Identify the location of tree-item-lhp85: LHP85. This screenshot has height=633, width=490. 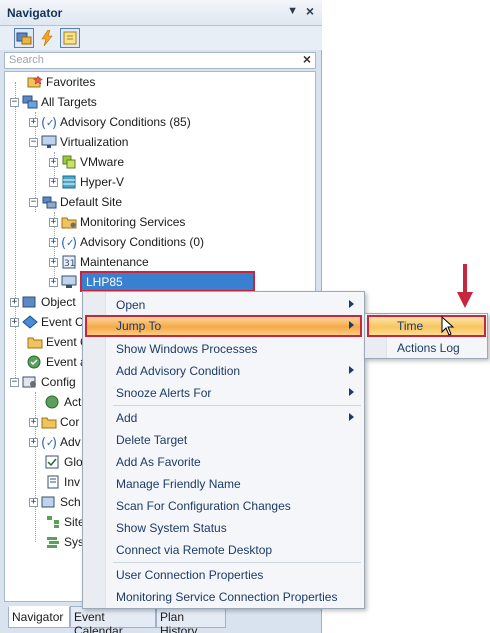
(167, 281).